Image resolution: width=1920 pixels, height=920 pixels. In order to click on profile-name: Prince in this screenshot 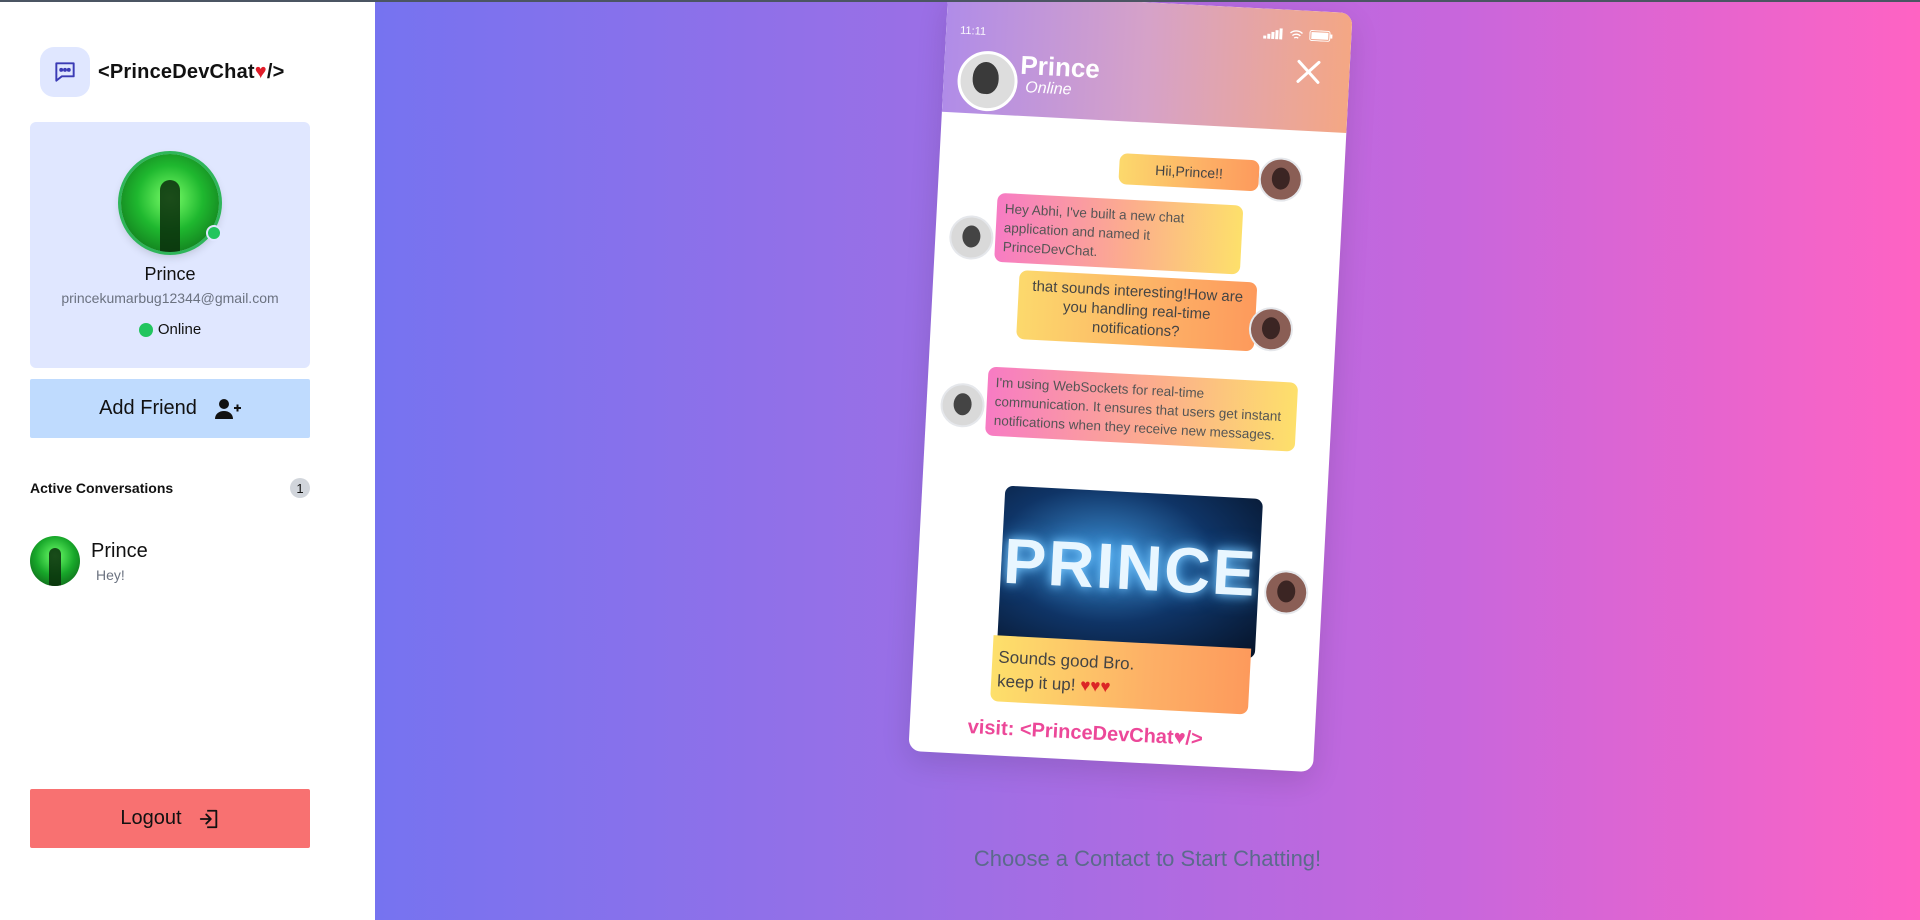, I will do `click(170, 274)`.